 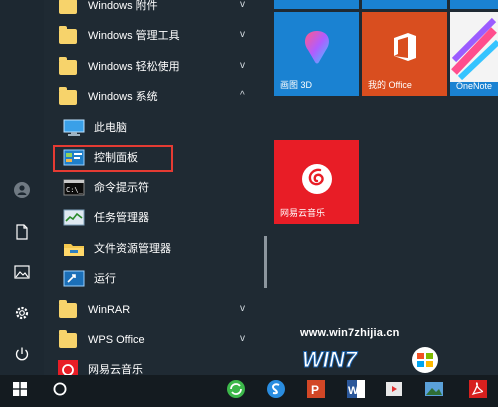 I want to click on computer-icon, so click(x=74, y=128).